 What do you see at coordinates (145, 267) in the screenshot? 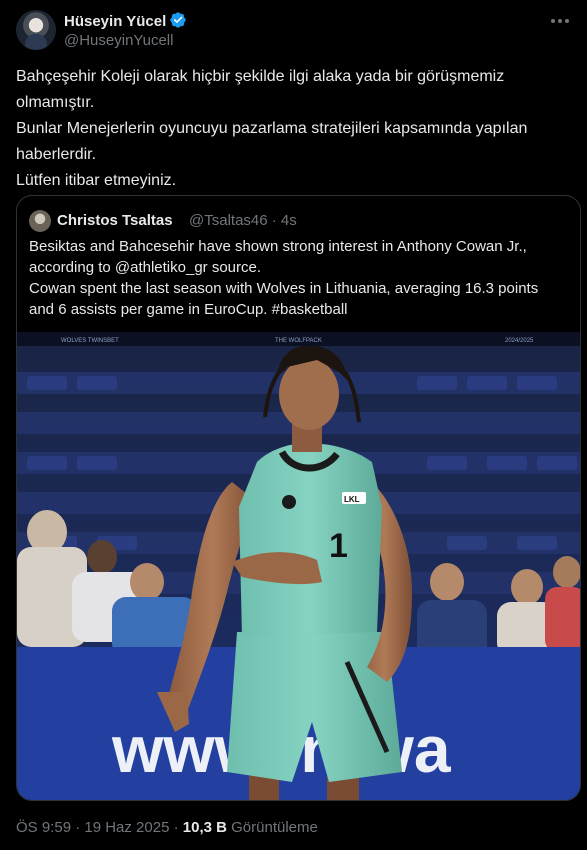
I see `quoted-text-line: according to @athletiko_gr source.` at bounding box center [145, 267].